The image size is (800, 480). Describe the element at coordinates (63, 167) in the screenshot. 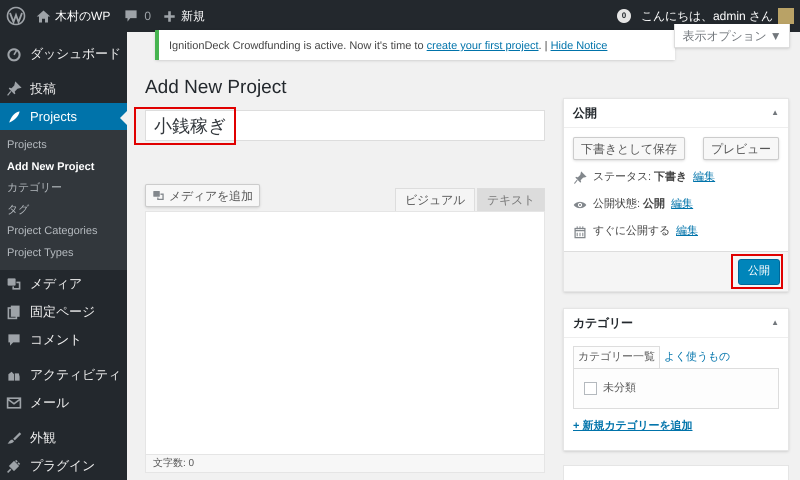

I see `submenu-item: Add New Project` at that location.